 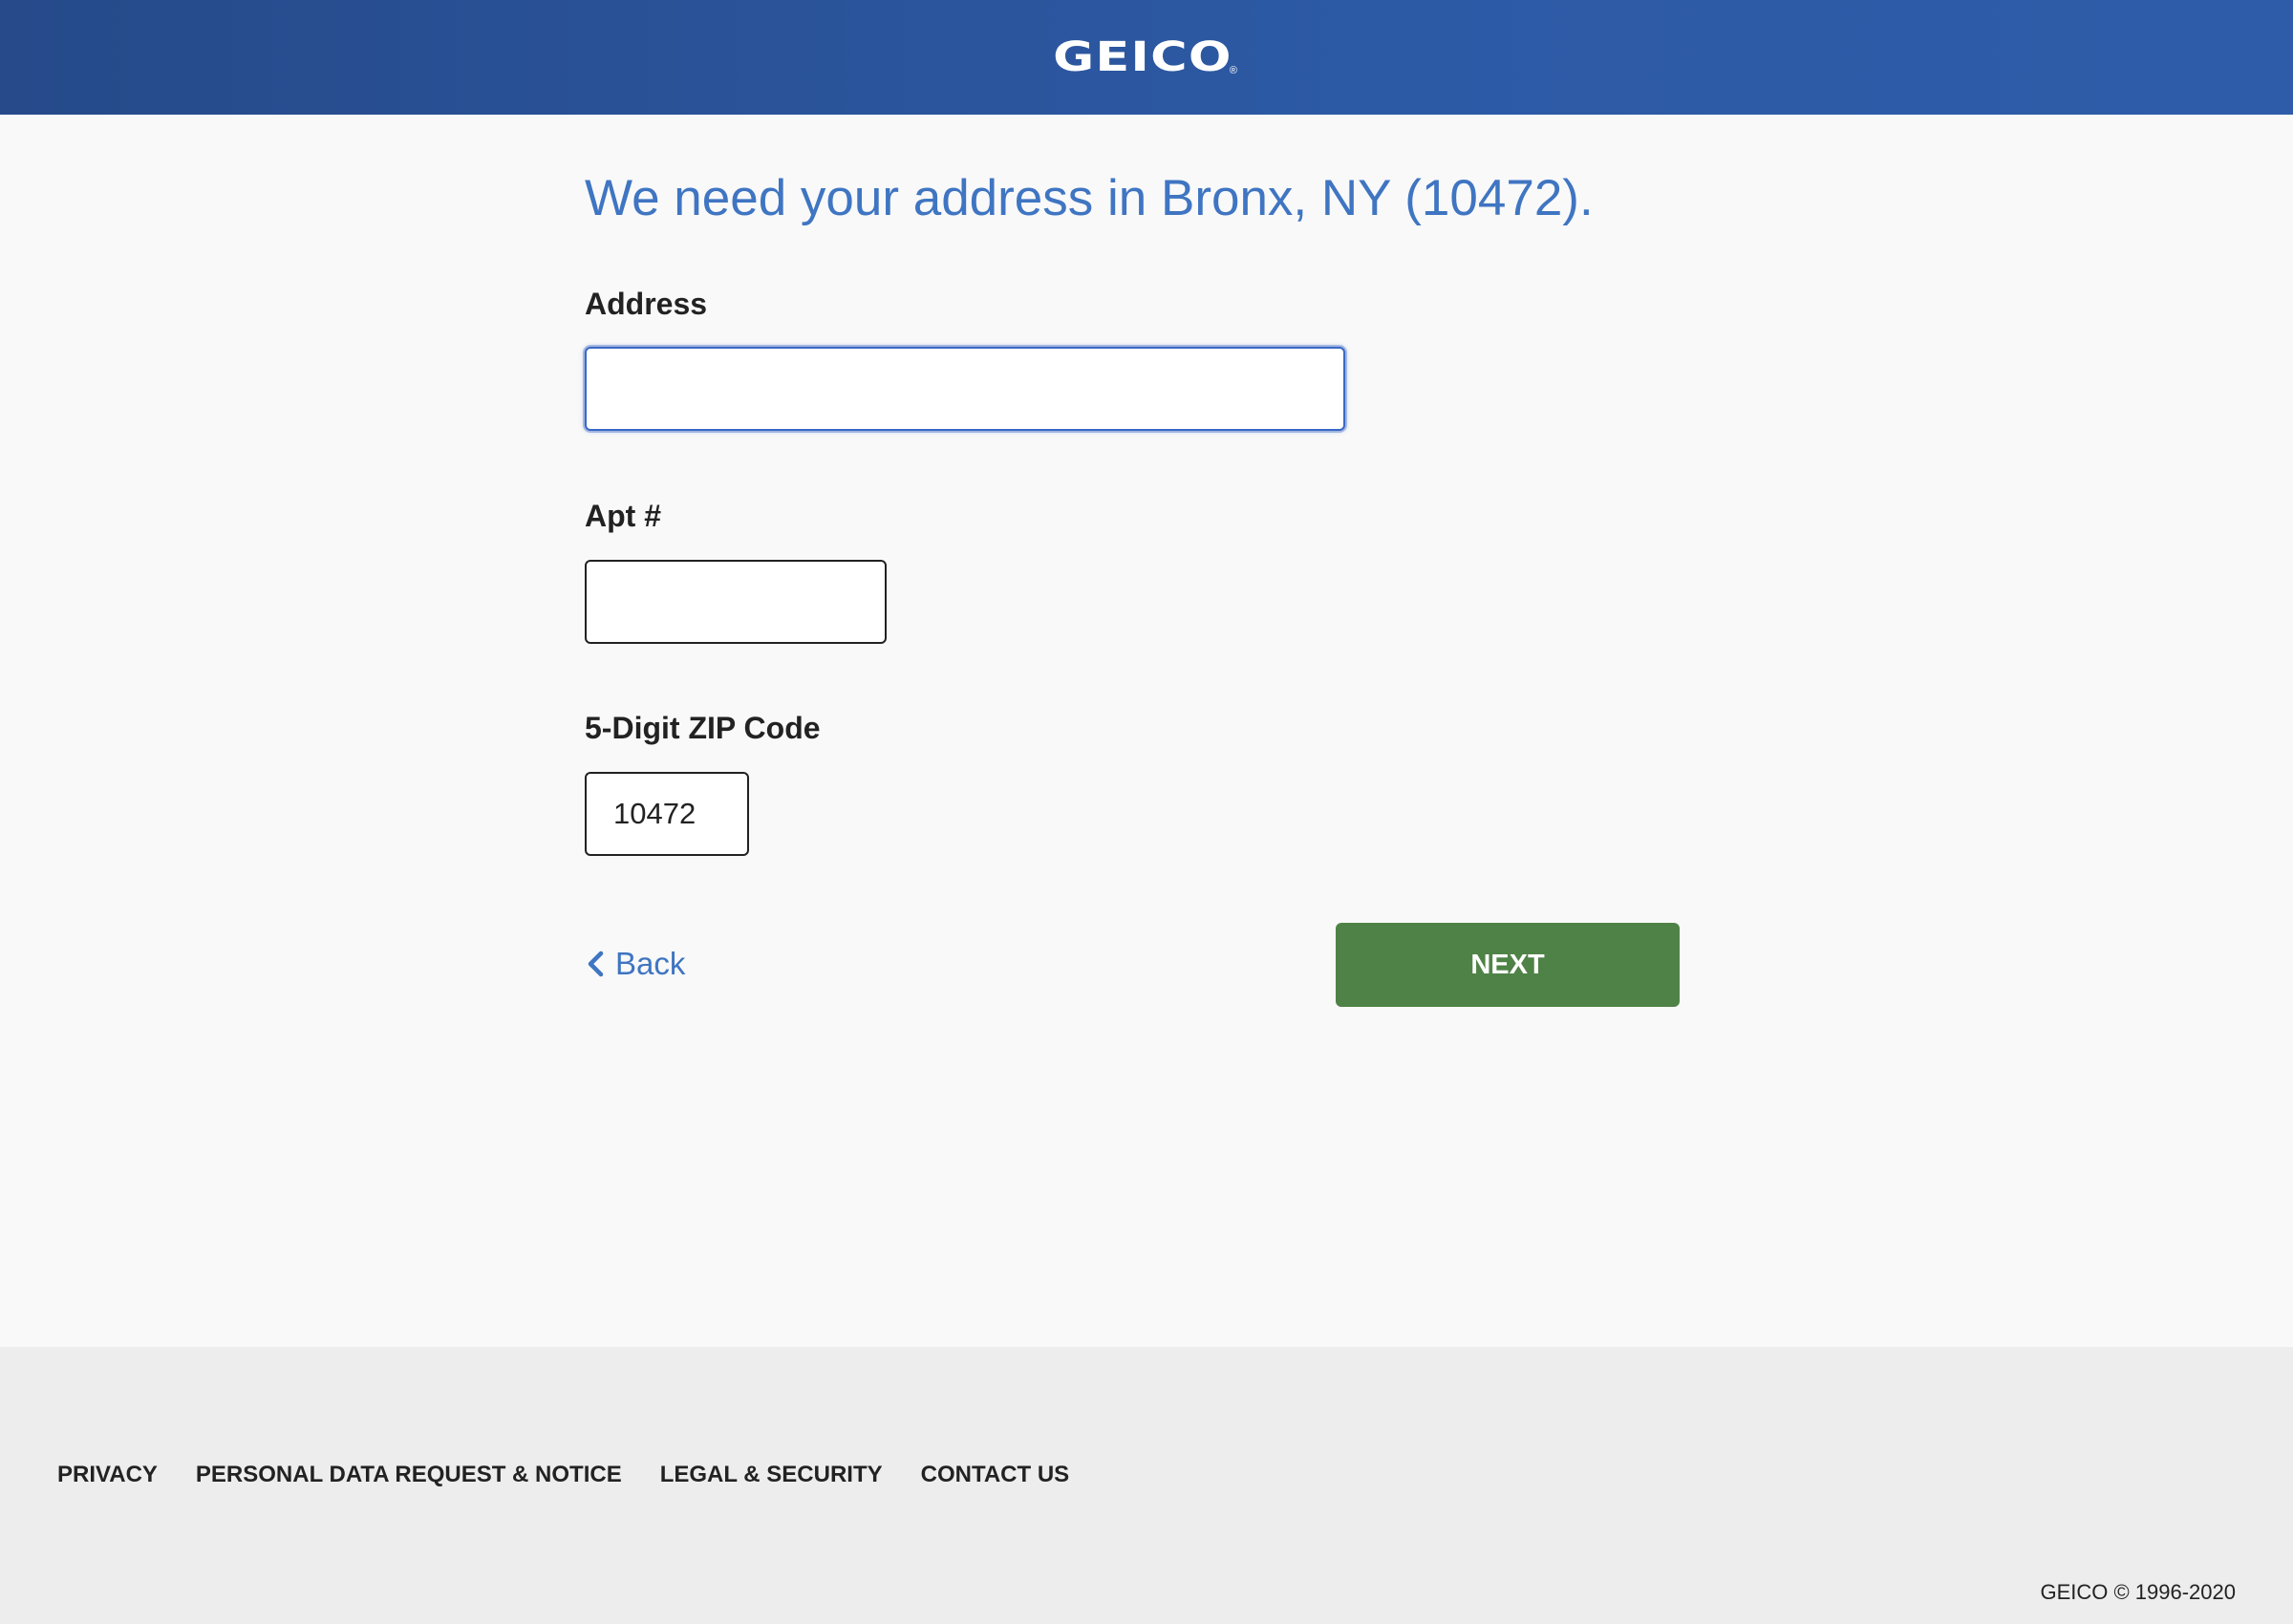 I want to click on logo-text: GEICO, so click(x=1142, y=57).